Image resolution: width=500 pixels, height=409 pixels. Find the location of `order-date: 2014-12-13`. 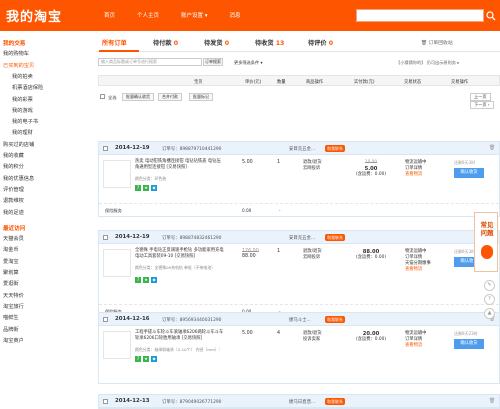

order-date: 2014-12-13 is located at coordinates (132, 401).